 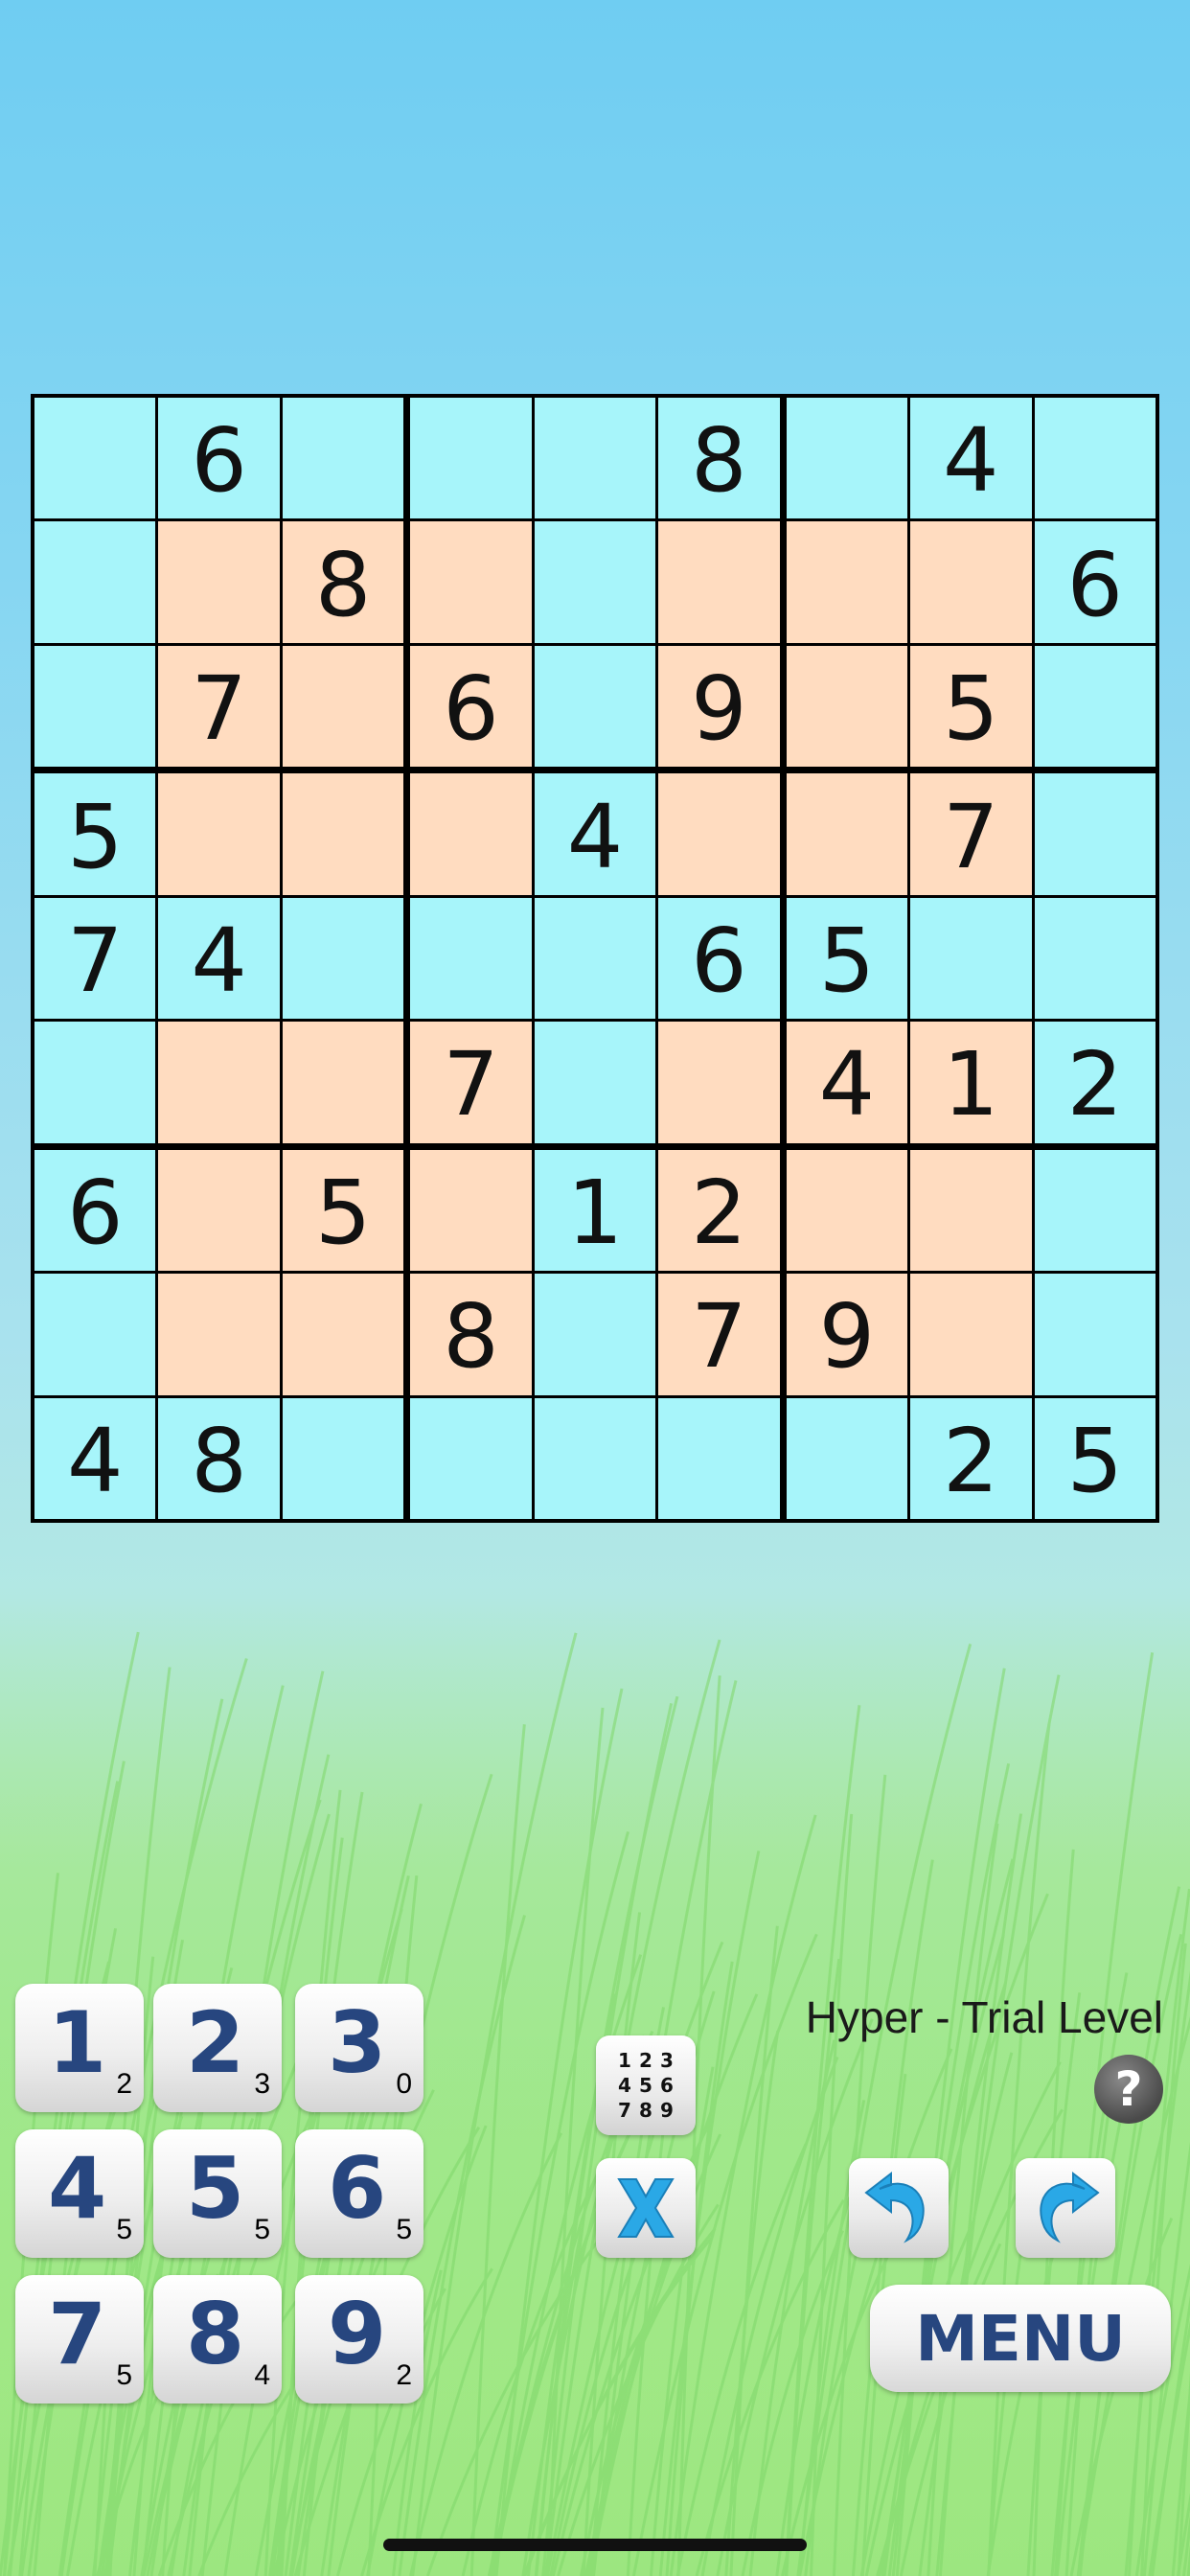 What do you see at coordinates (95, 582) in the screenshot?
I see `board-cell-r2c1` at bounding box center [95, 582].